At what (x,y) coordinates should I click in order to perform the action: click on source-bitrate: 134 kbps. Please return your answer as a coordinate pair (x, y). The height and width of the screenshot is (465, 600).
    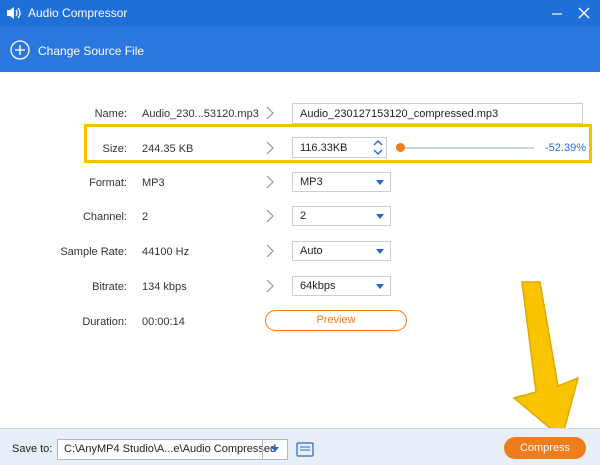
    Looking at the image, I should click on (164, 287).